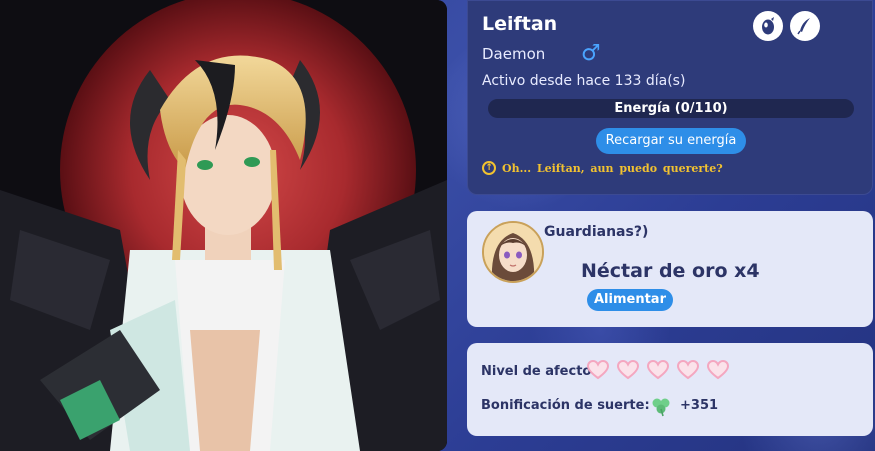 The image size is (875, 451). Describe the element at coordinates (513, 252) in the screenshot. I see `guardian-avatar` at that location.